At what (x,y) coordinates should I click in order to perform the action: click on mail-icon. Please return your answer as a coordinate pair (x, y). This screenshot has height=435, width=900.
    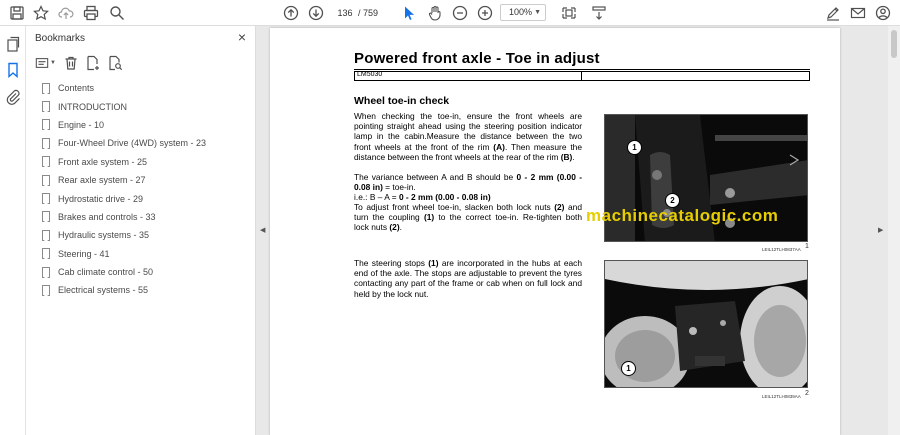
    Looking at the image, I should click on (858, 13).